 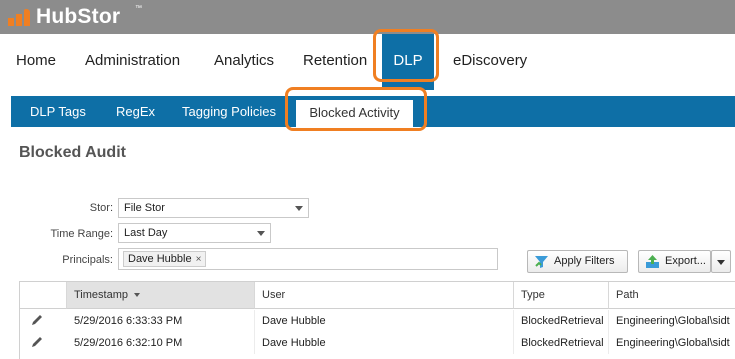 I want to click on nav-administration: Administration, so click(x=132, y=60).